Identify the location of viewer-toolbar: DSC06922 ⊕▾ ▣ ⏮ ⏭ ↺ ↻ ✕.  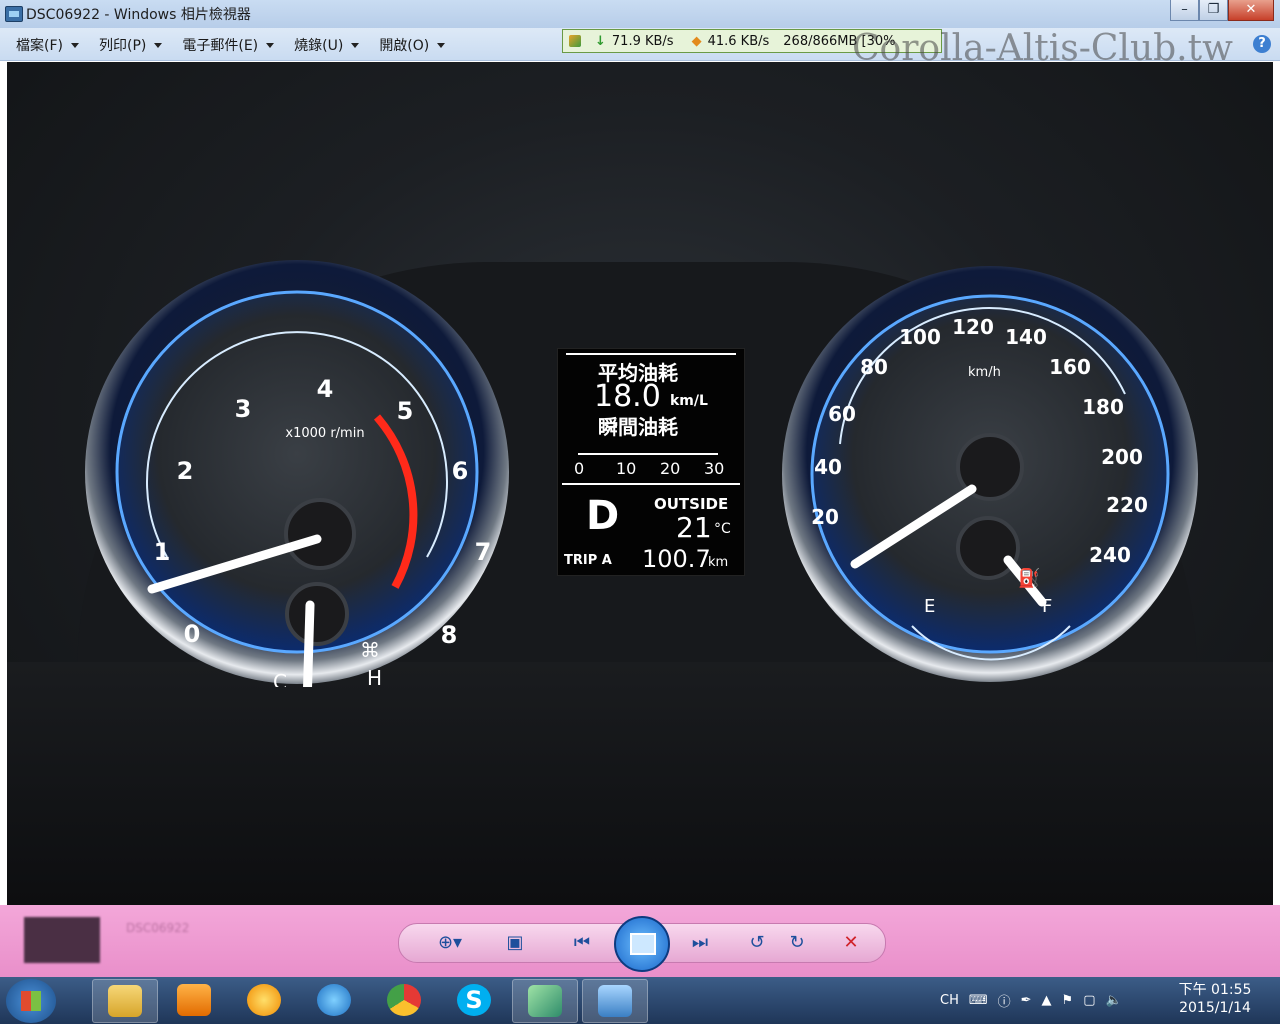
(640, 941).